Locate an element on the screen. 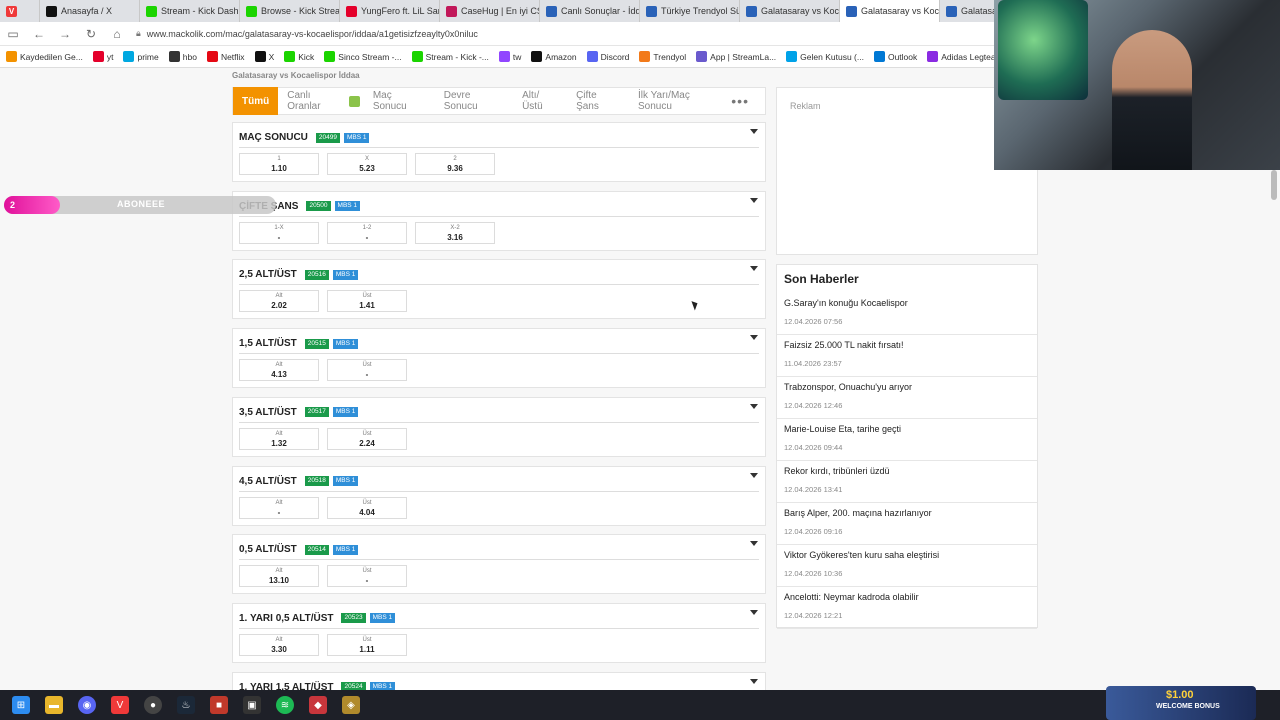 The image size is (1280, 720). bookmark-15: Outlook is located at coordinates (895, 56).